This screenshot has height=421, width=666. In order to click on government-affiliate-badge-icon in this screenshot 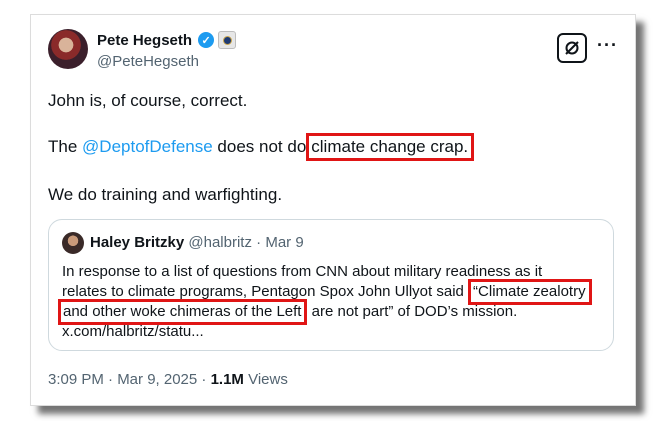, I will do `click(227, 40)`.